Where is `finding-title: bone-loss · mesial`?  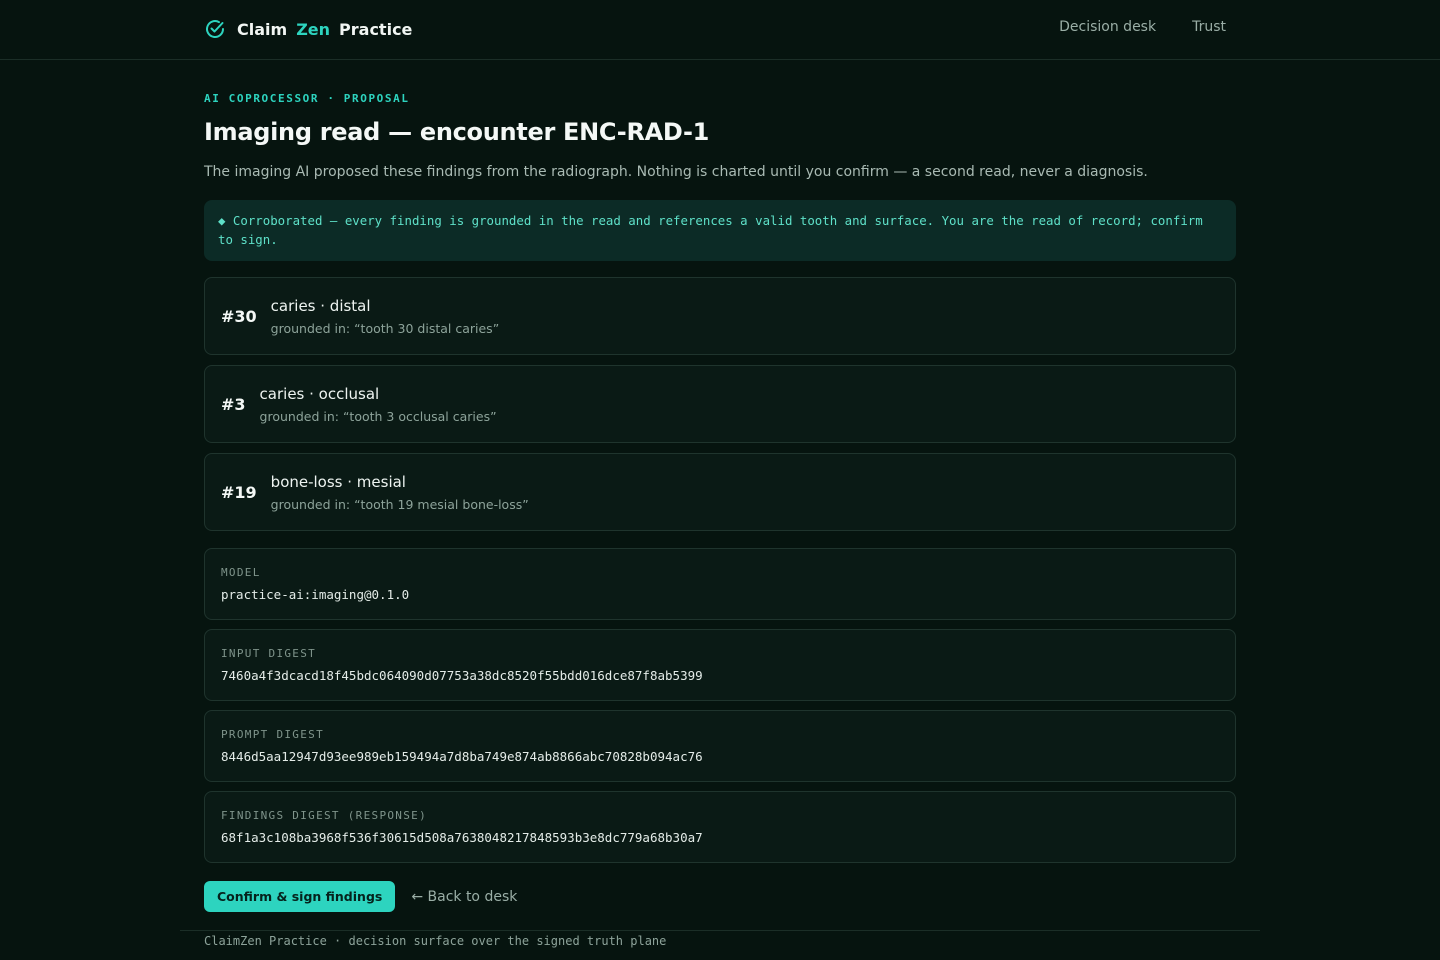
finding-title: bone-loss · mesial is located at coordinates (338, 481).